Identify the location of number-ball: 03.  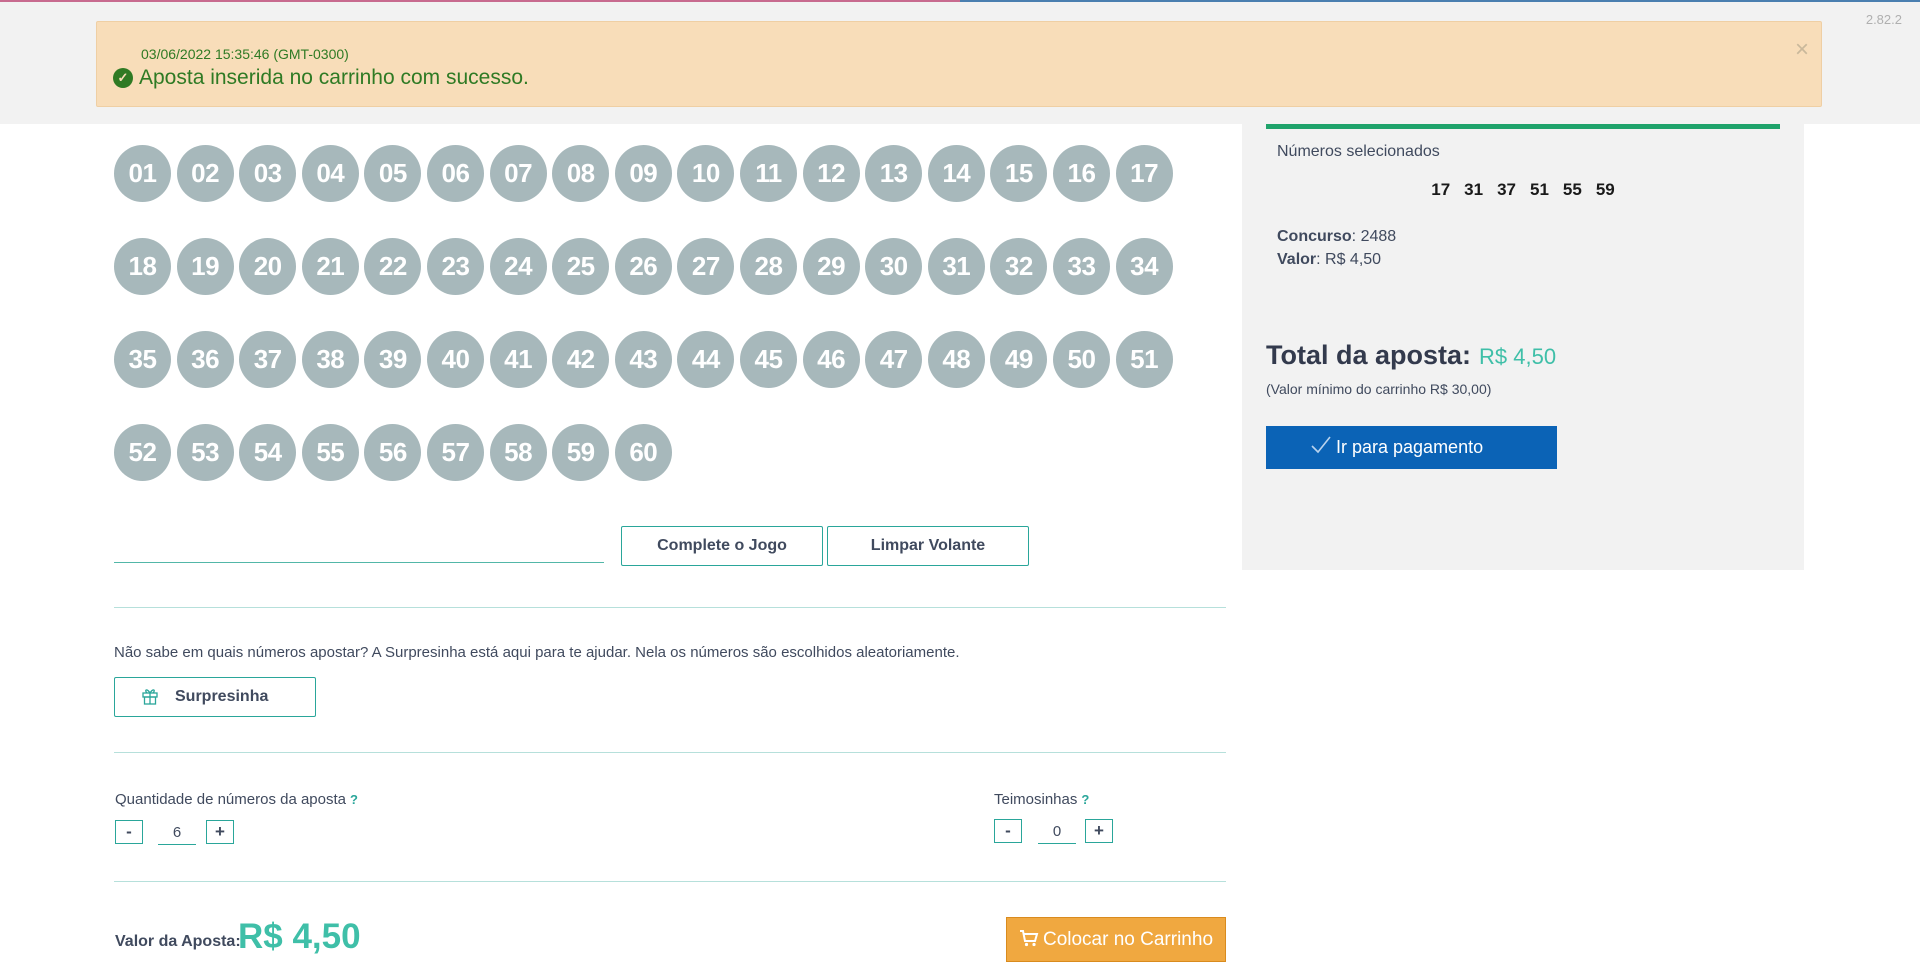
(268, 173).